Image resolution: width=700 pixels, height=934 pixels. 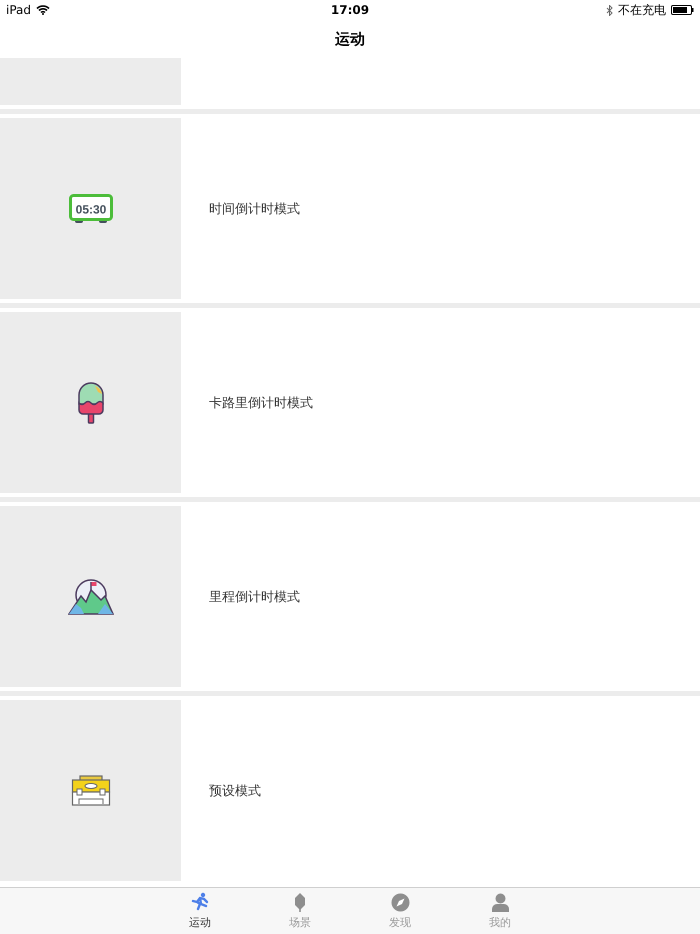 I want to click on mode-label: 卡路里倒计时模式, so click(x=260, y=403).